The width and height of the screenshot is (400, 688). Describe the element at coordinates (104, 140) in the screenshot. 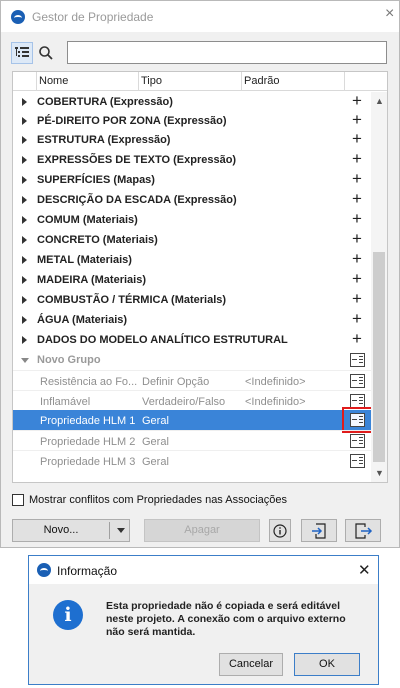

I see `group-name: ESTRUTURA (Expressão)` at that location.